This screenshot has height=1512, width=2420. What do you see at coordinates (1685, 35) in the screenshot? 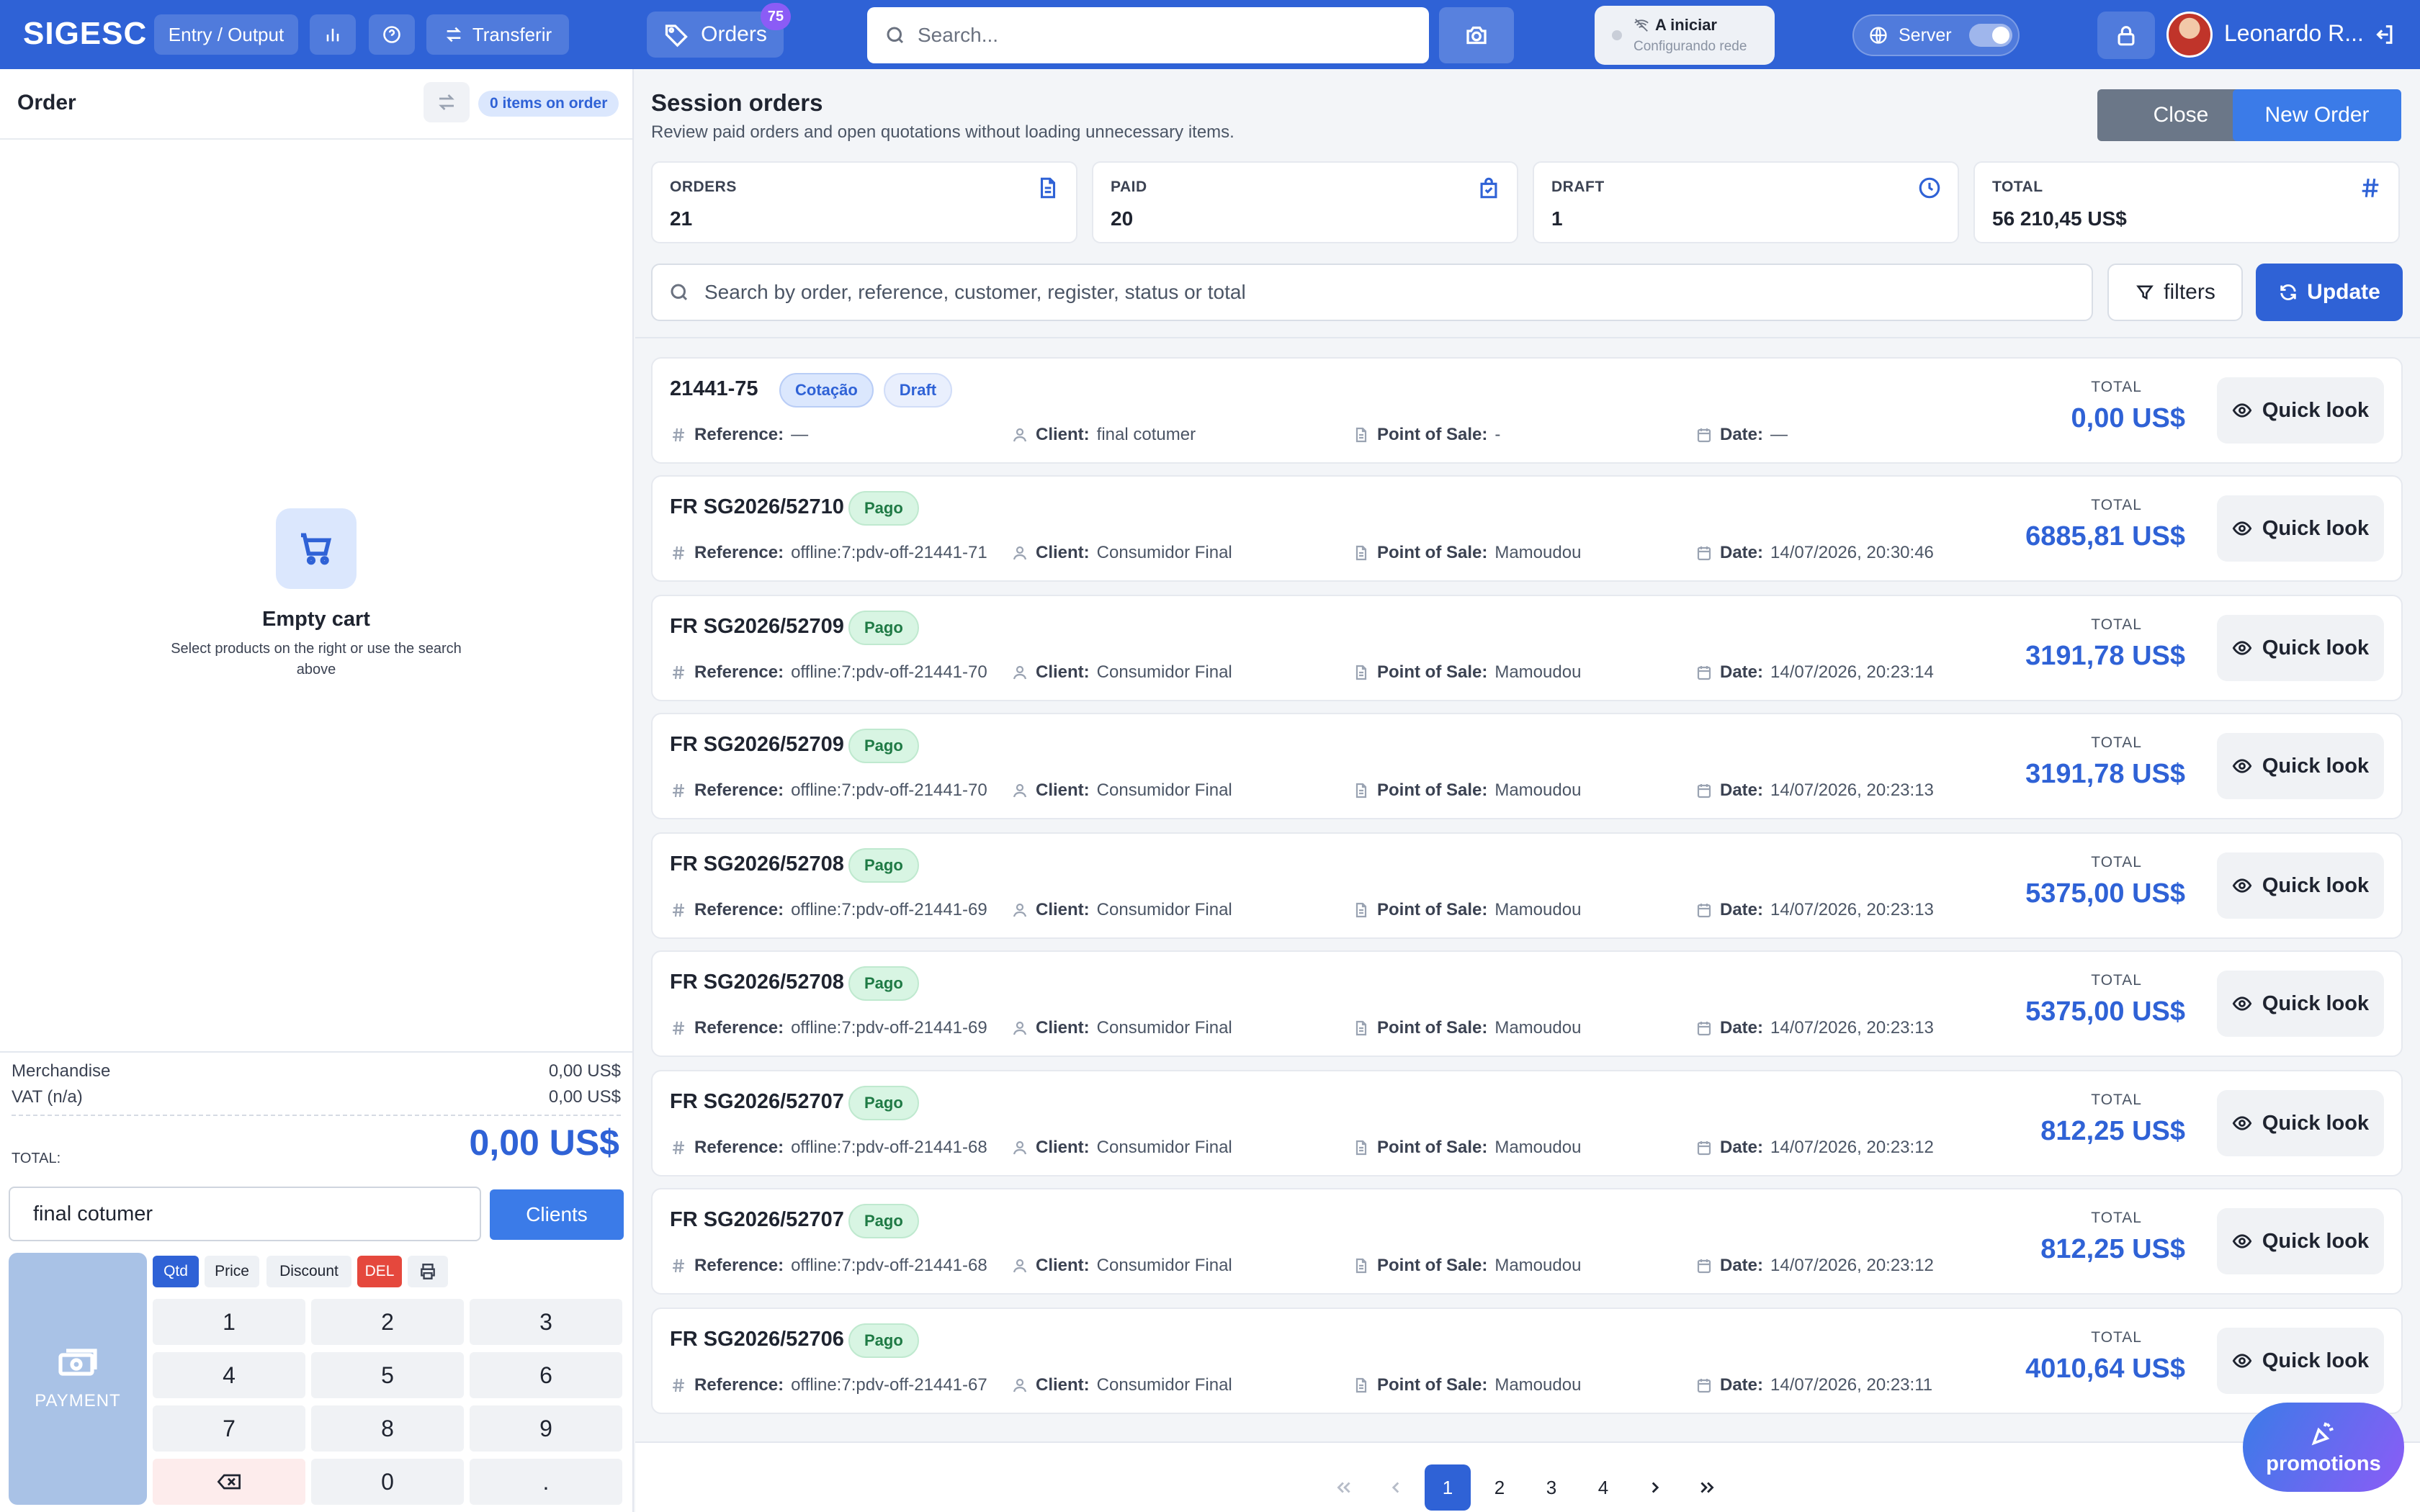
I see `network-status: A iniciar Configurando rede` at bounding box center [1685, 35].